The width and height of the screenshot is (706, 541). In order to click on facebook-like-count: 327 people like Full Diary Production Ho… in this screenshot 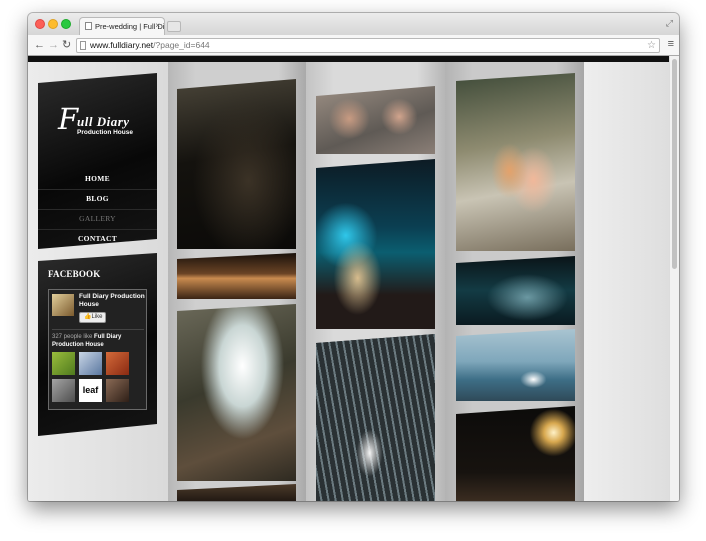, I will do `click(99, 341)`.